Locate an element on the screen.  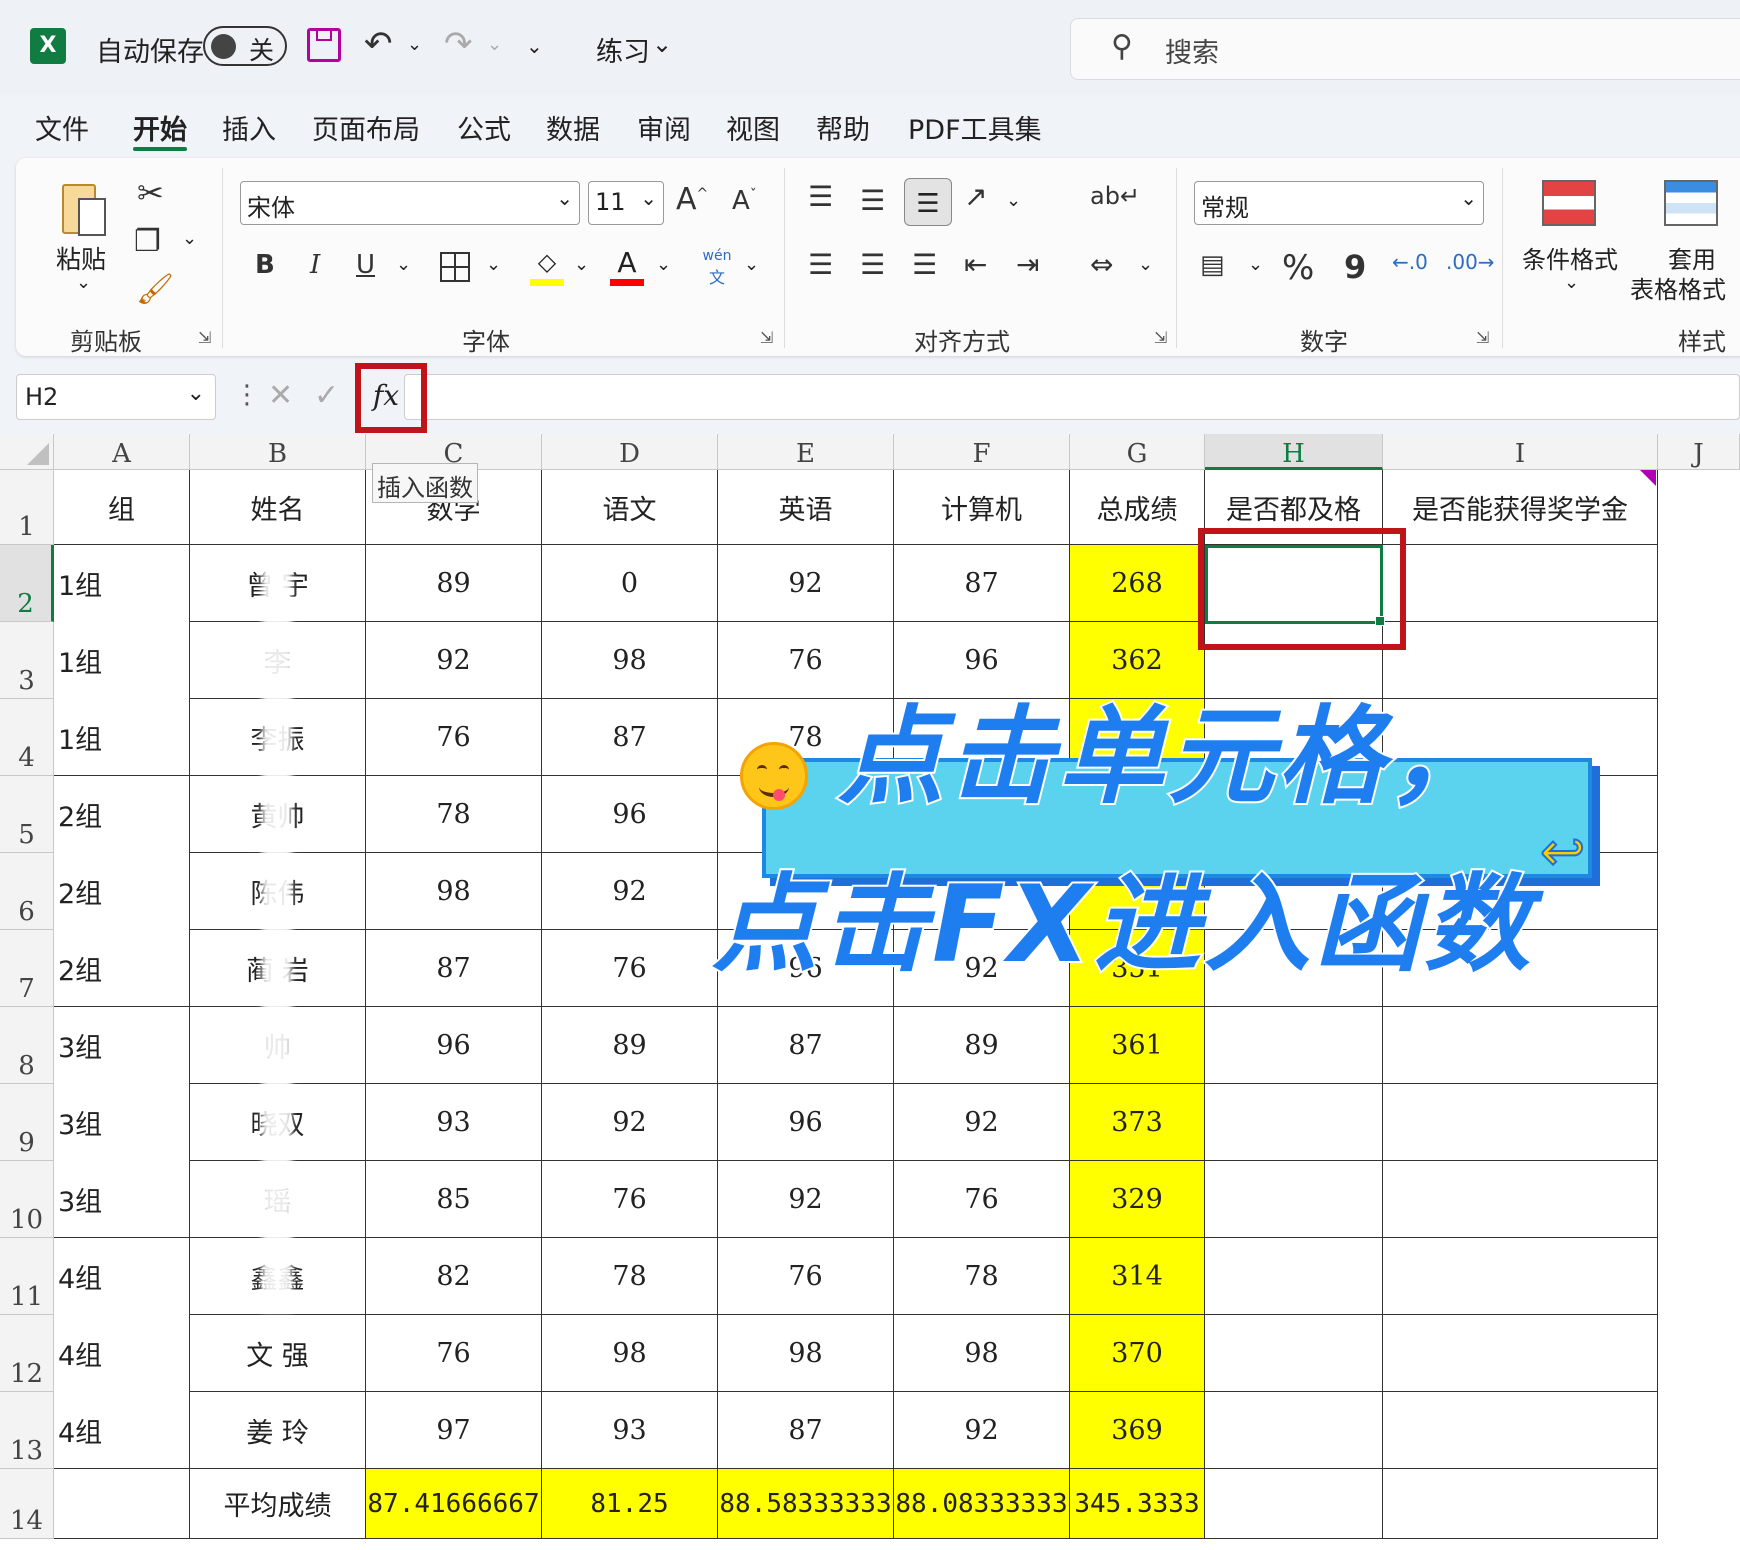
search-box: ⚲ 搜索 is located at coordinates (1405, 49).